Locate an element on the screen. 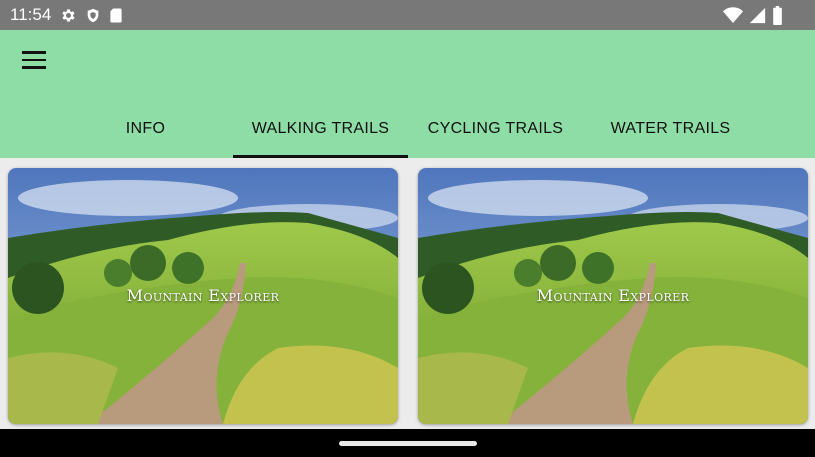 This screenshot has height=457, width=815. status-right-icons is located at coordinates (753, 15).